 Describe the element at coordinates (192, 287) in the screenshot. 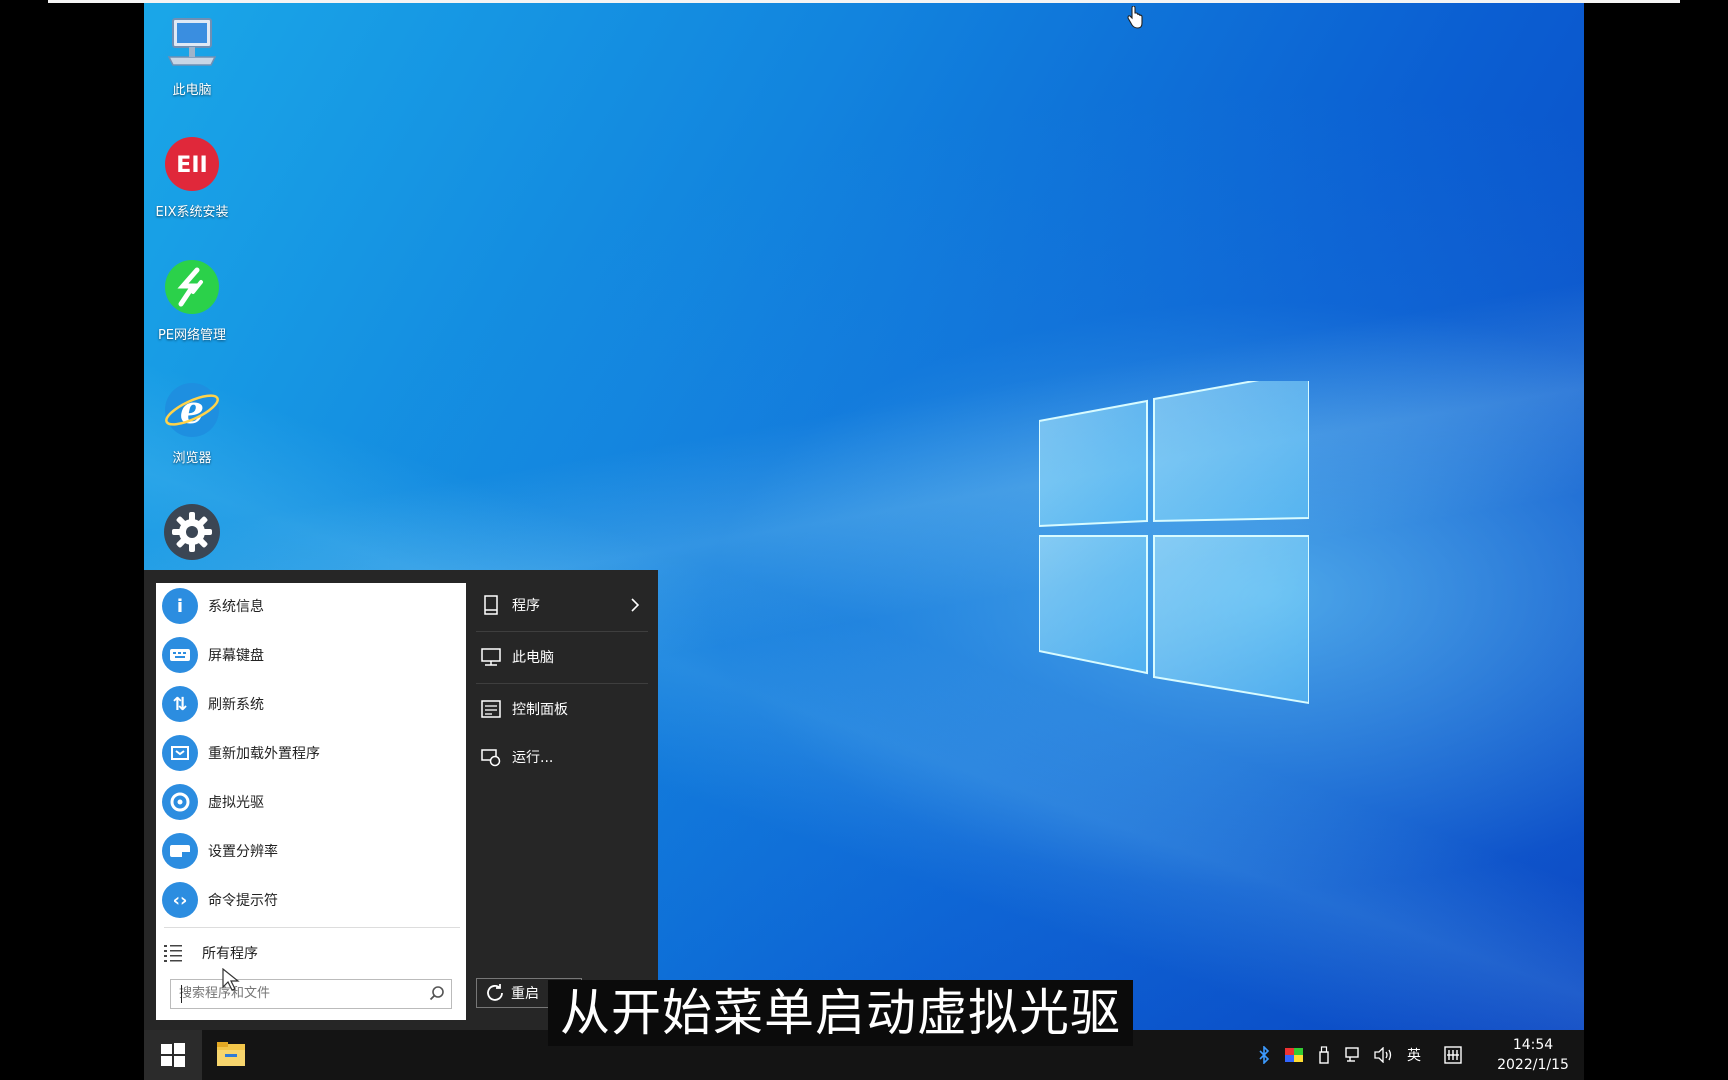

I see `network-manager-icon` at that location.